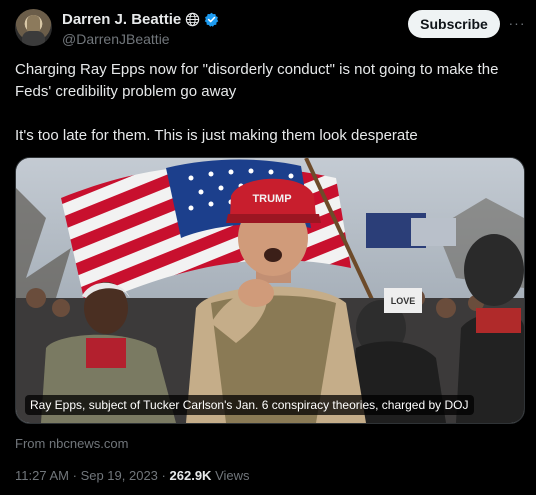  What do you see at coordinates (121, 19) in the screenshot?
I see `author-display-name: Darren J. Beattie` at bounding box center [121, 19].